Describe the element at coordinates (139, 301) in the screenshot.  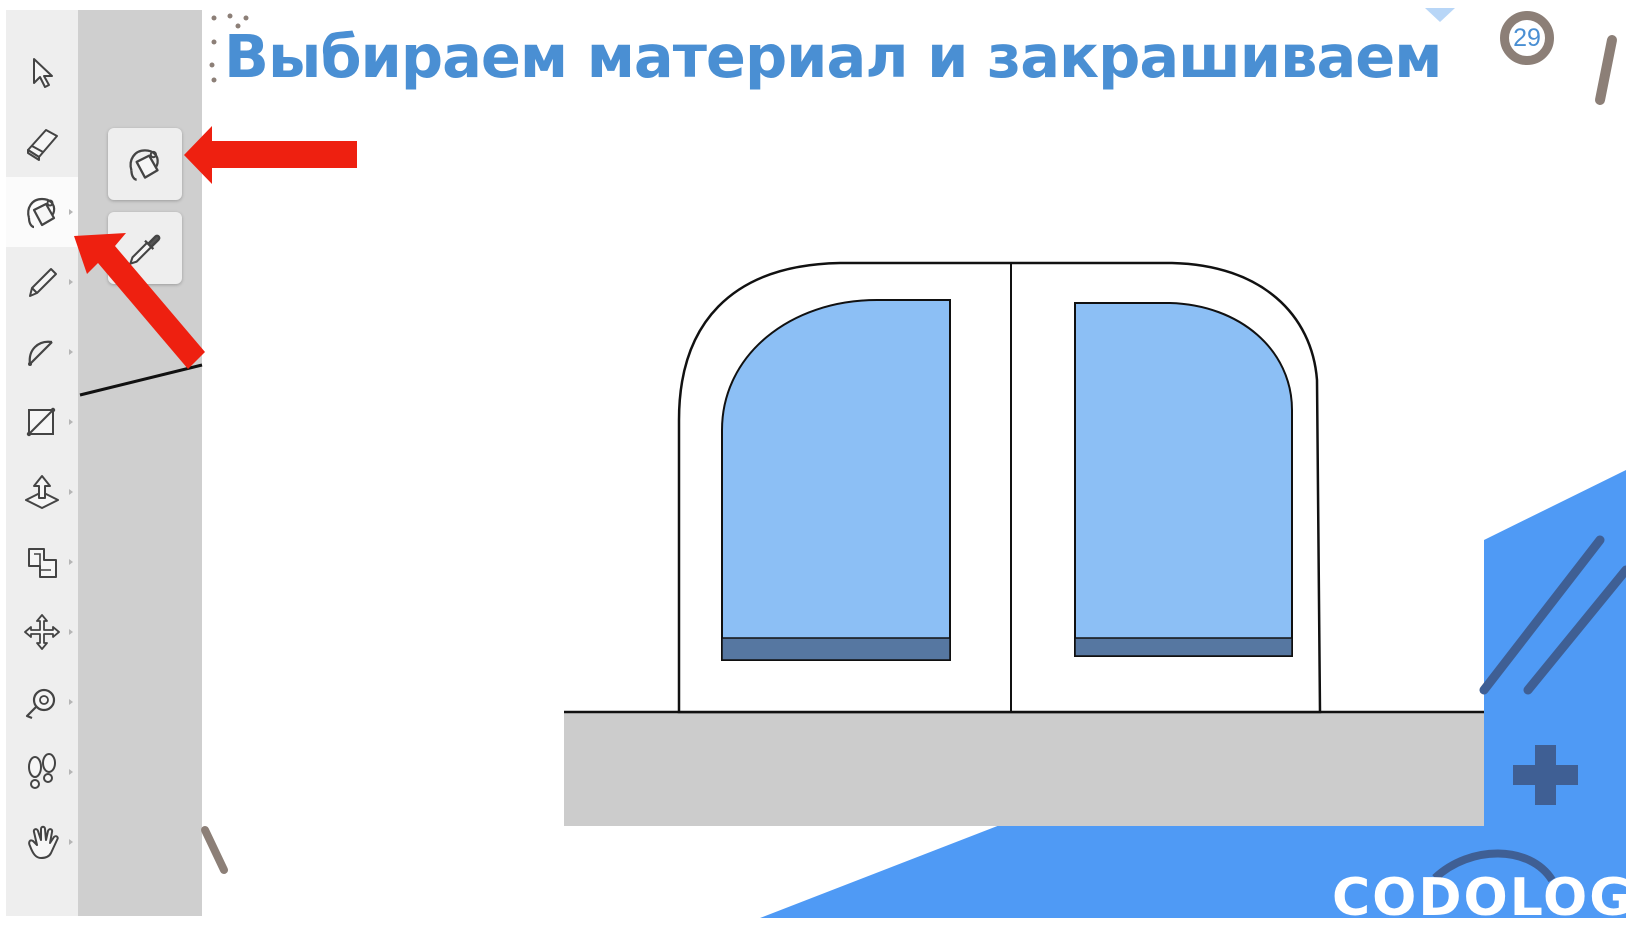
I see `arrow-to-toolbar` at that location.